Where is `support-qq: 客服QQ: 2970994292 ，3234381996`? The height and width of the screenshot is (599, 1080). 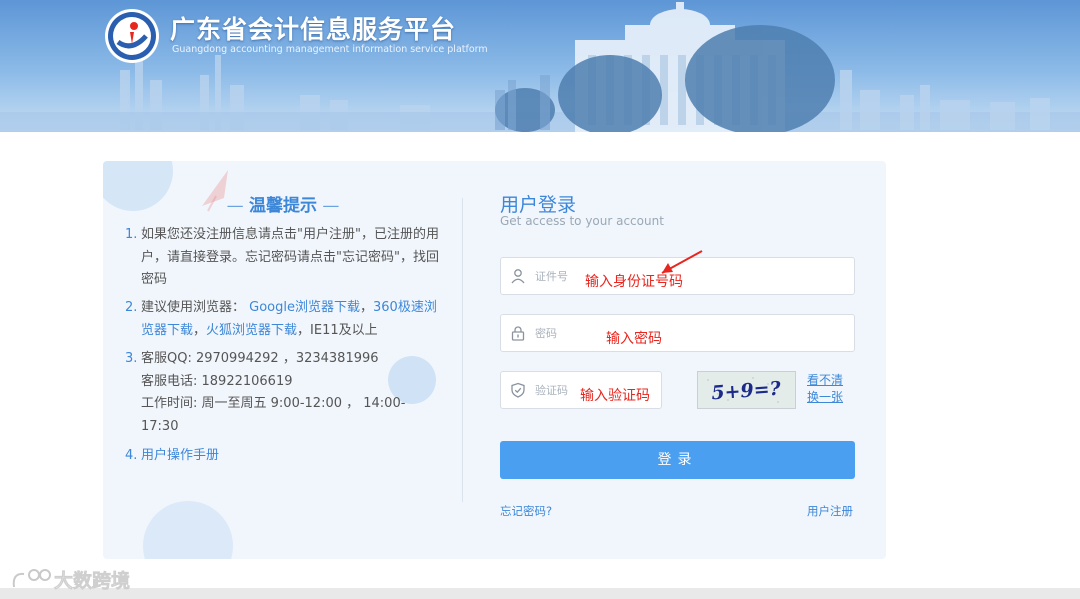
support-qq: 客服QQ: 2970994292 ，3234381996 is located at coordinates (260, 358).